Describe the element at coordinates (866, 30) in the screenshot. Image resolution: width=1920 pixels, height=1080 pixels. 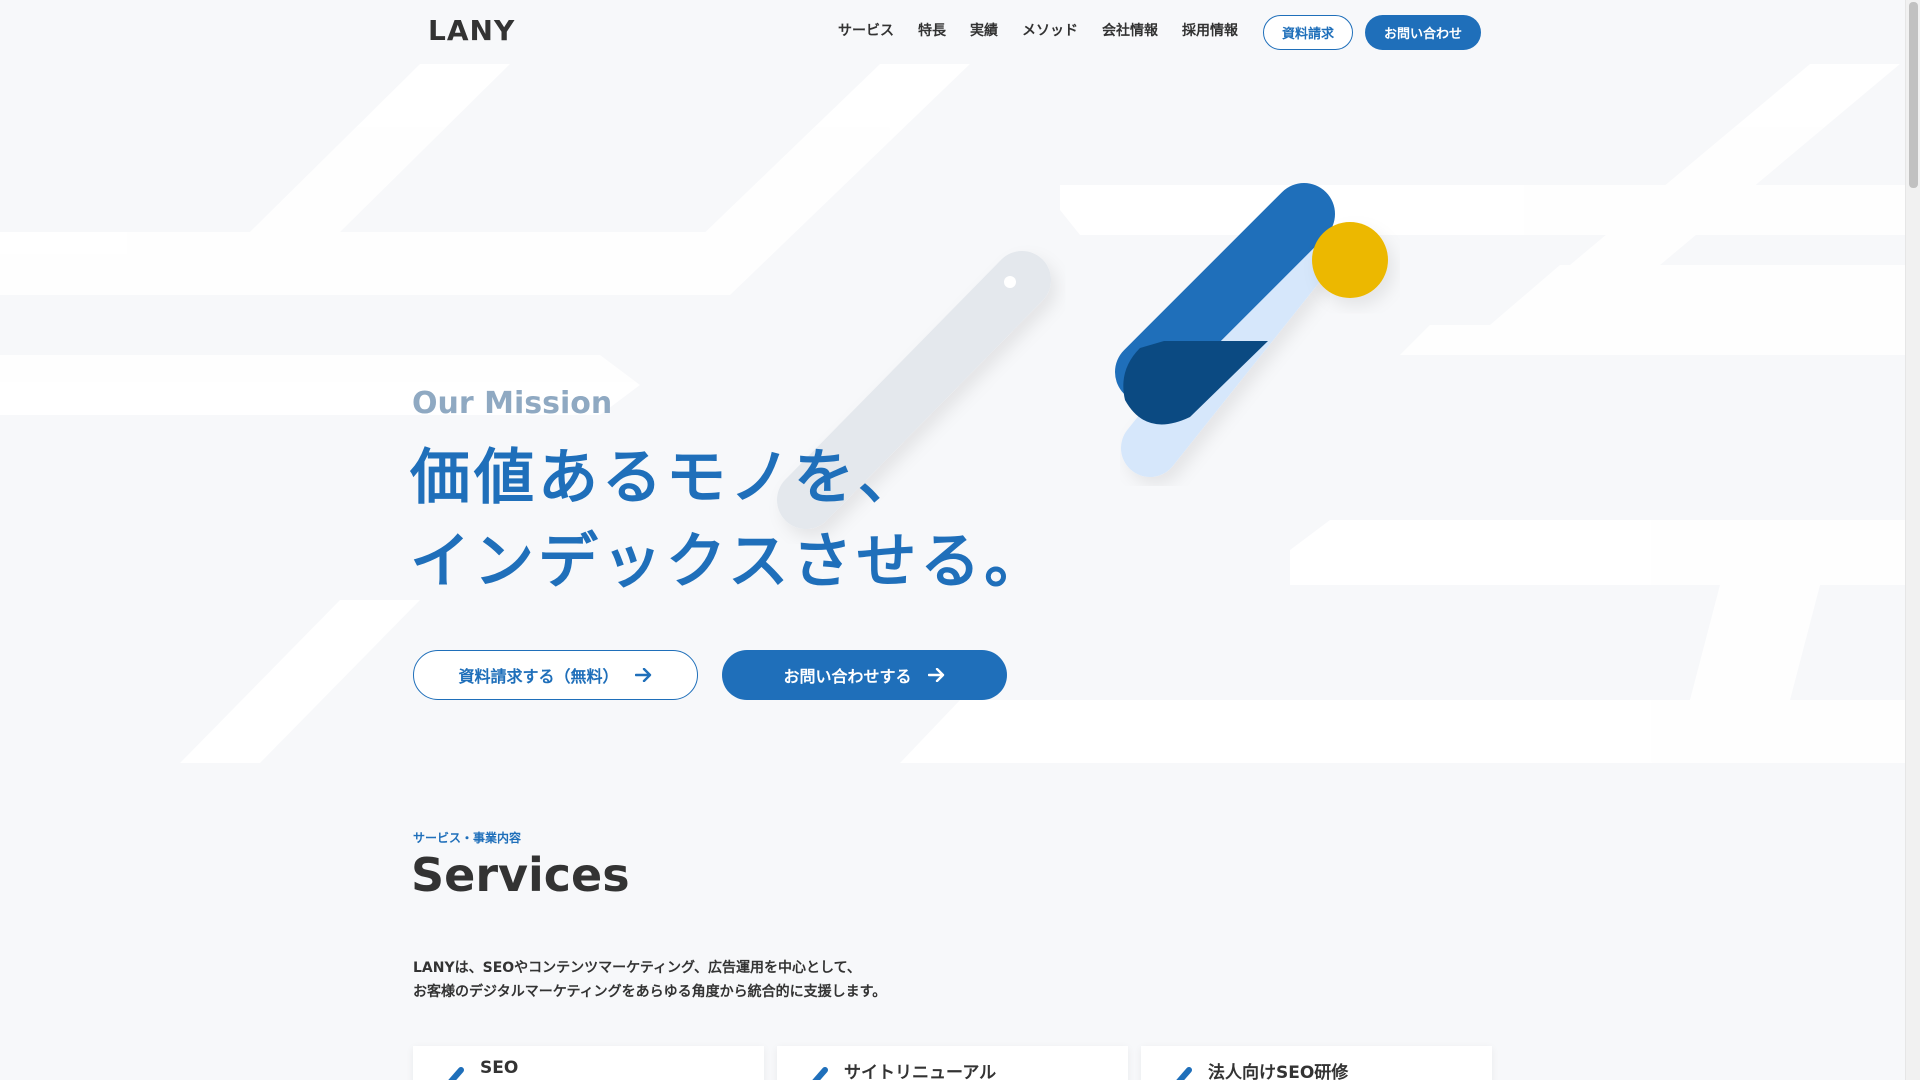
I see `nav-item-services: サービス` at that location.